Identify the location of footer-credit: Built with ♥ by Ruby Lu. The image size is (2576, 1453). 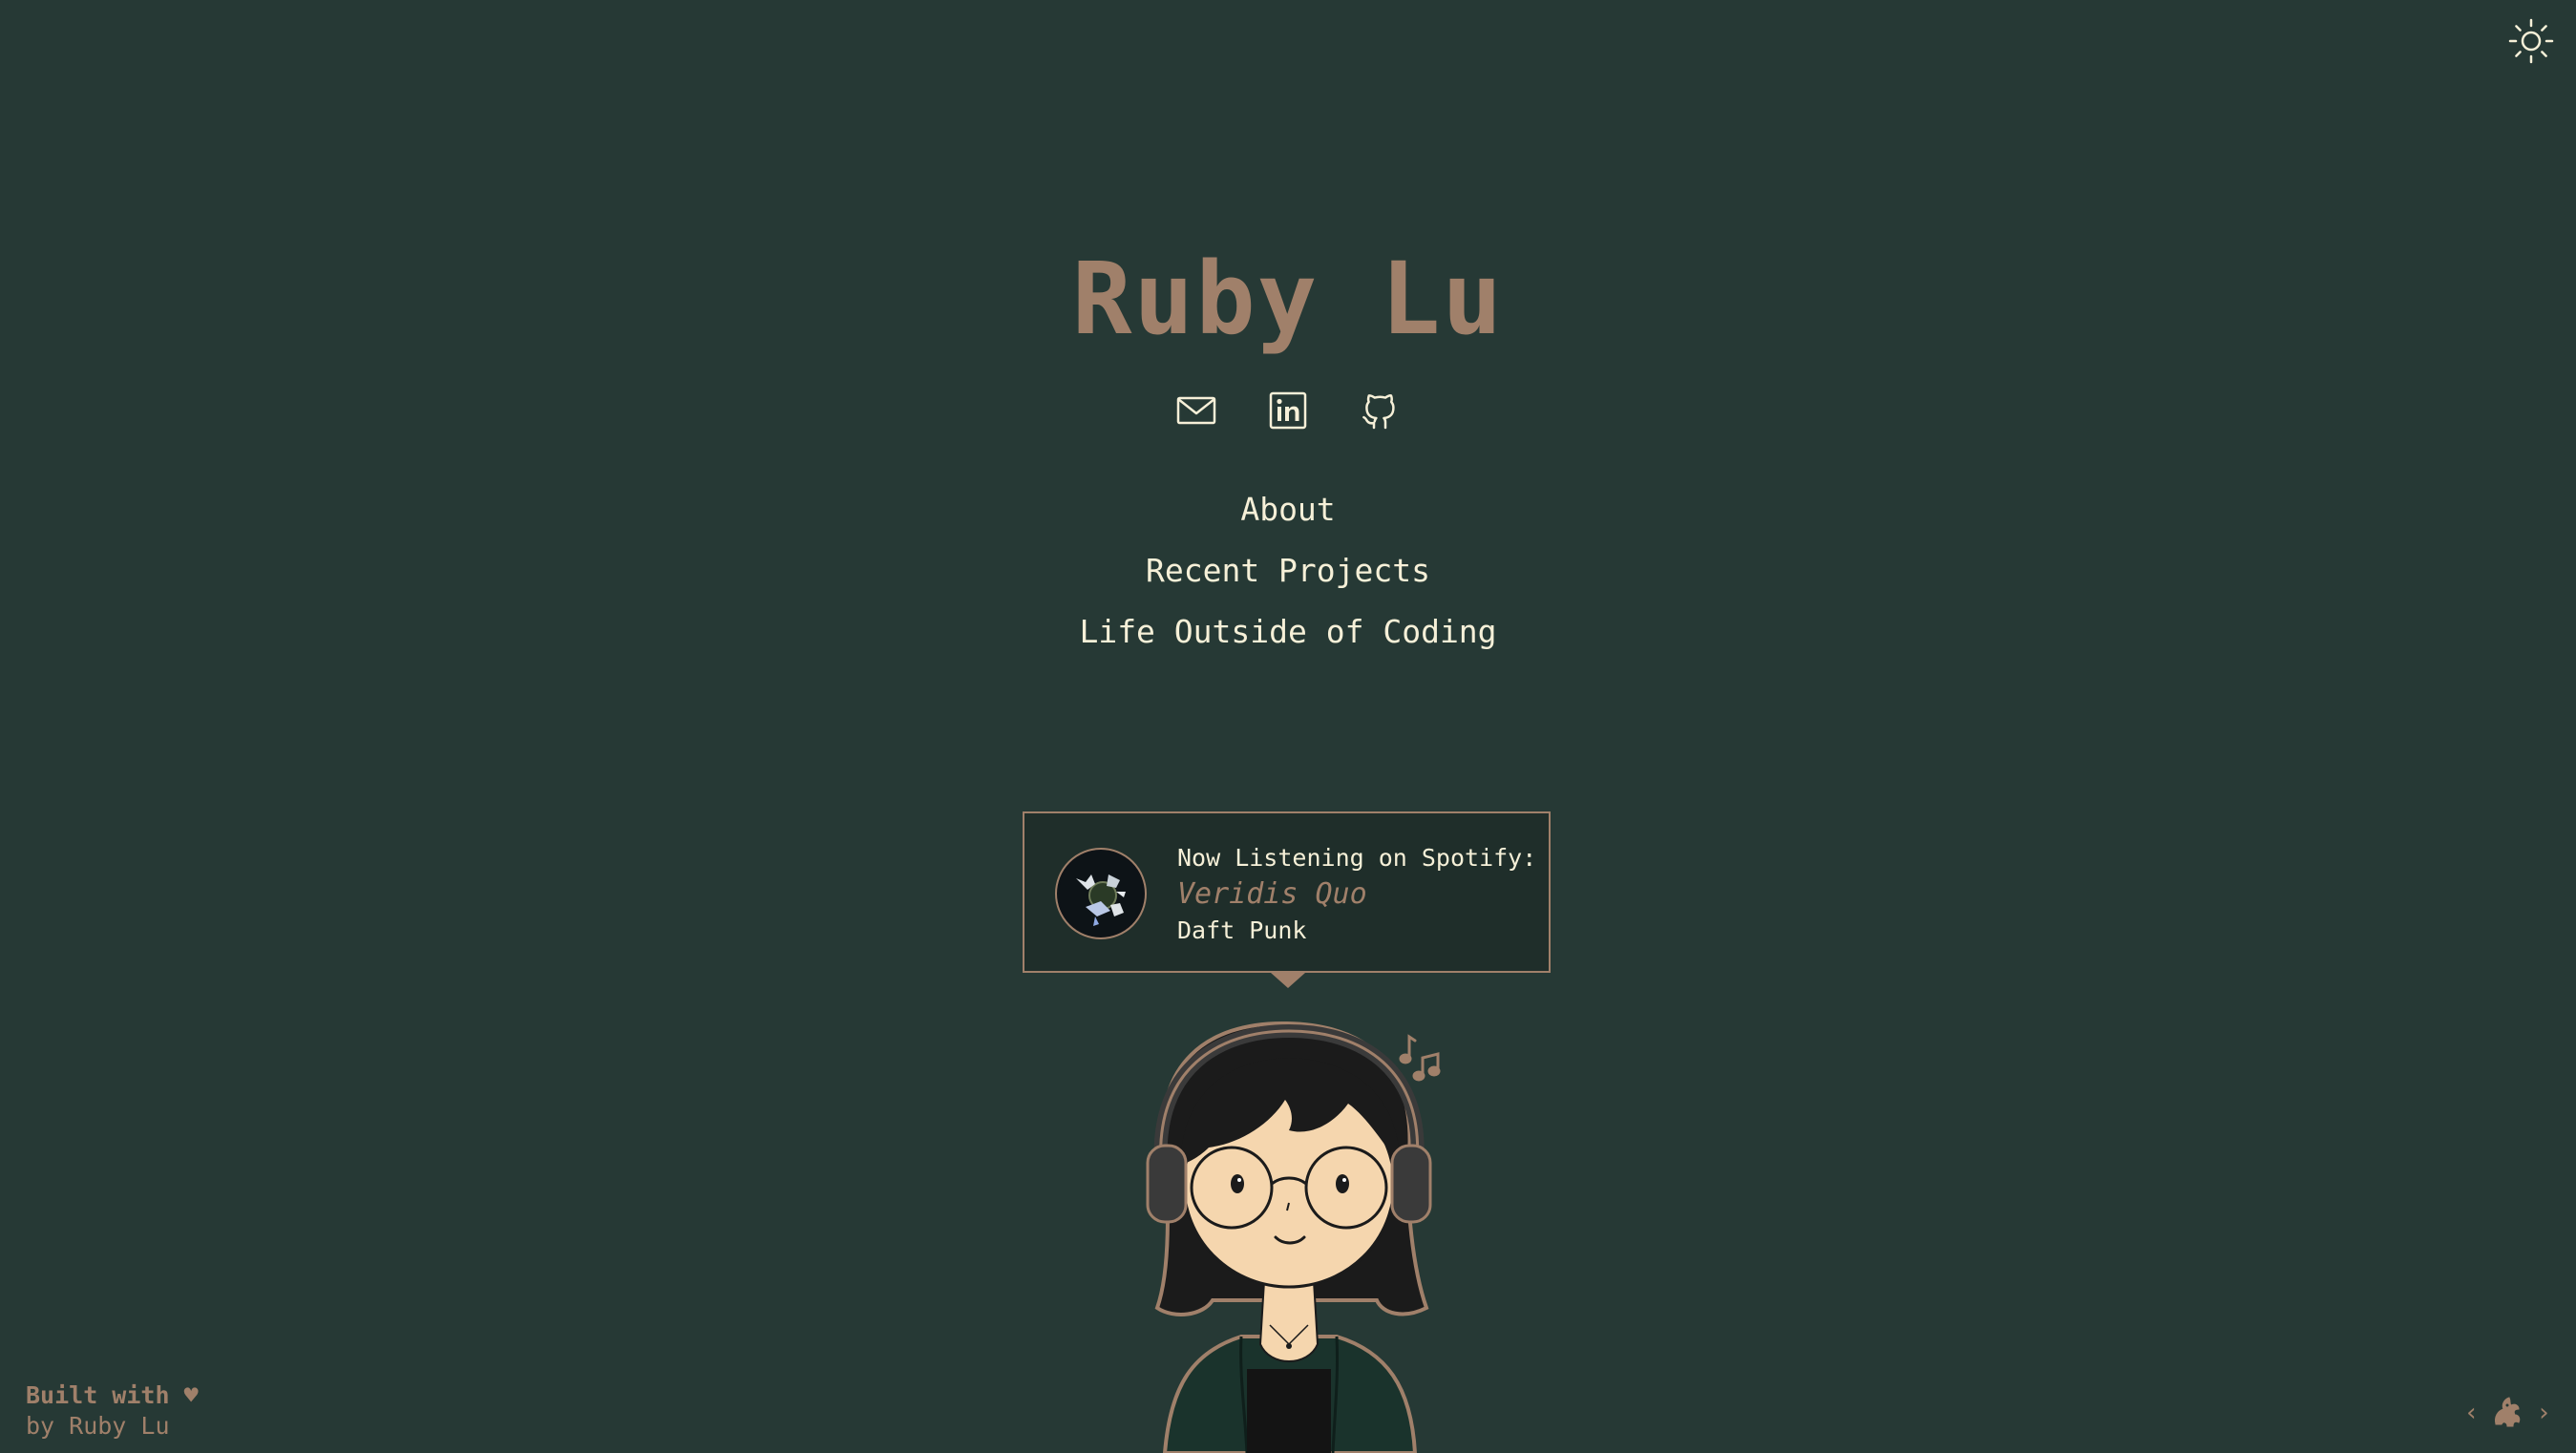
(112, 1411).